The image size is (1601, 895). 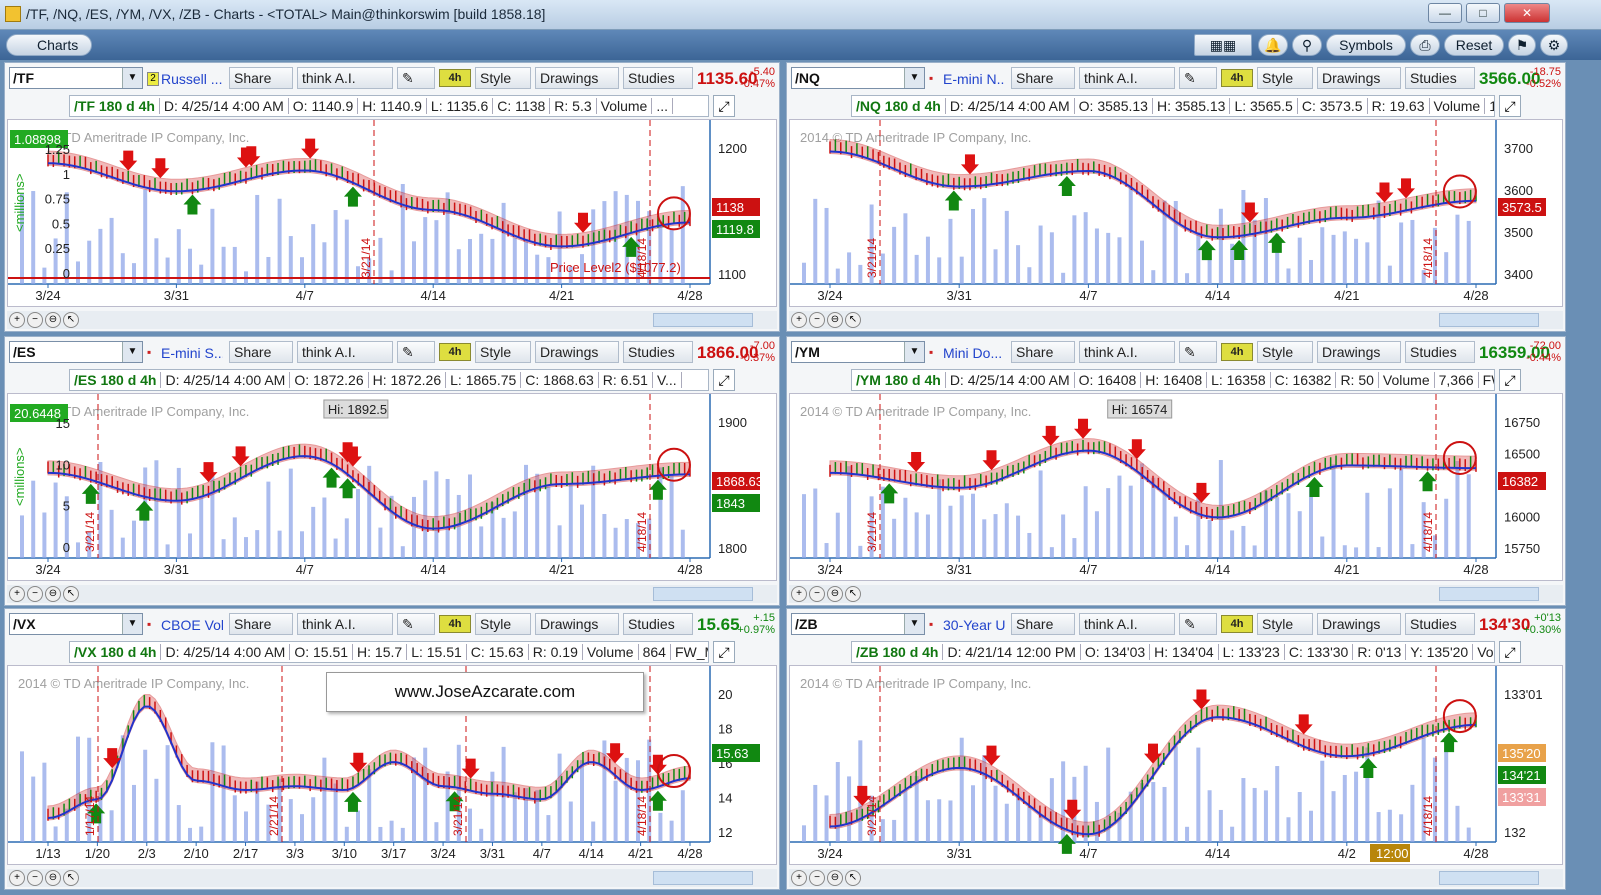 What do you see at coordinates (1425, 45) in the screenshot?
I see `print-icon: ⎙` at bounding box center [1425, 45].